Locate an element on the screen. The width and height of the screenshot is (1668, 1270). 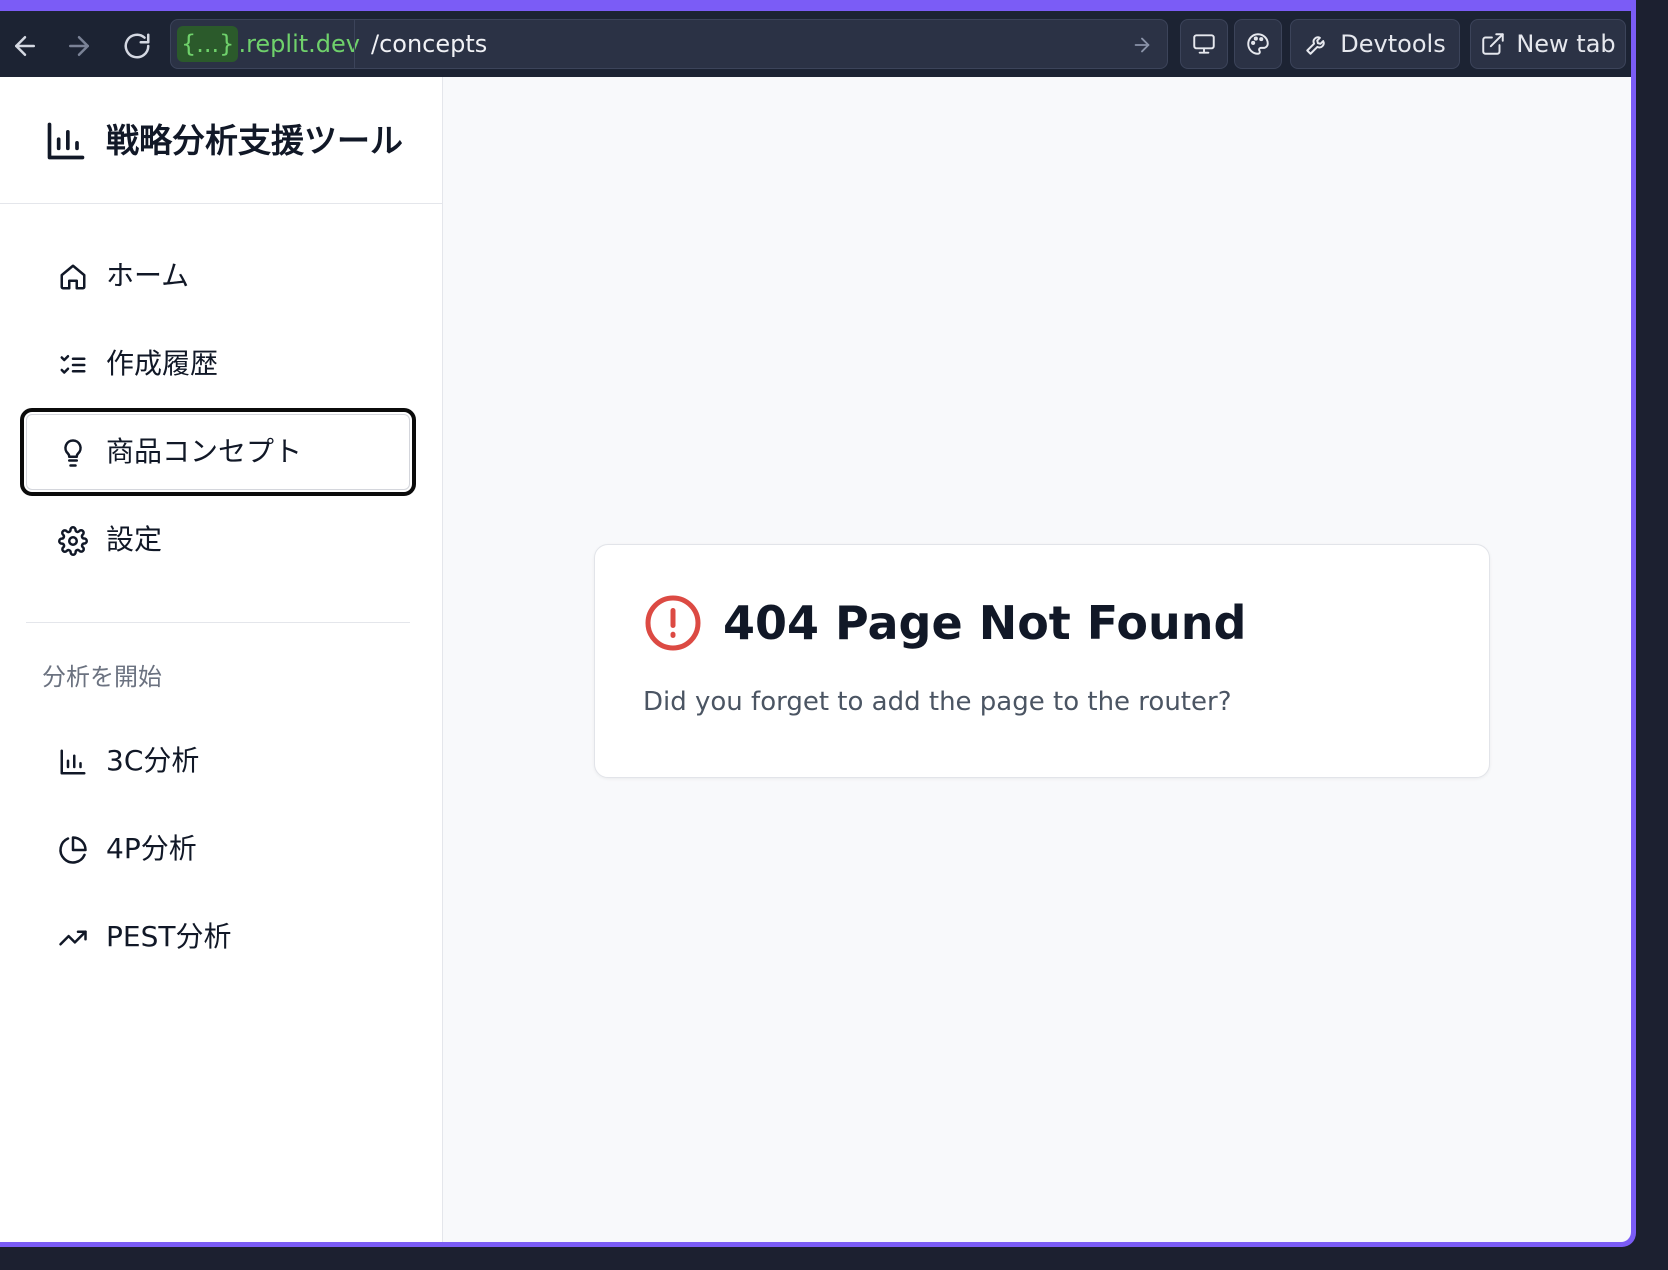
sidebar-item-4p-analysis: 4P分析 is located at coordinates (218, 849).